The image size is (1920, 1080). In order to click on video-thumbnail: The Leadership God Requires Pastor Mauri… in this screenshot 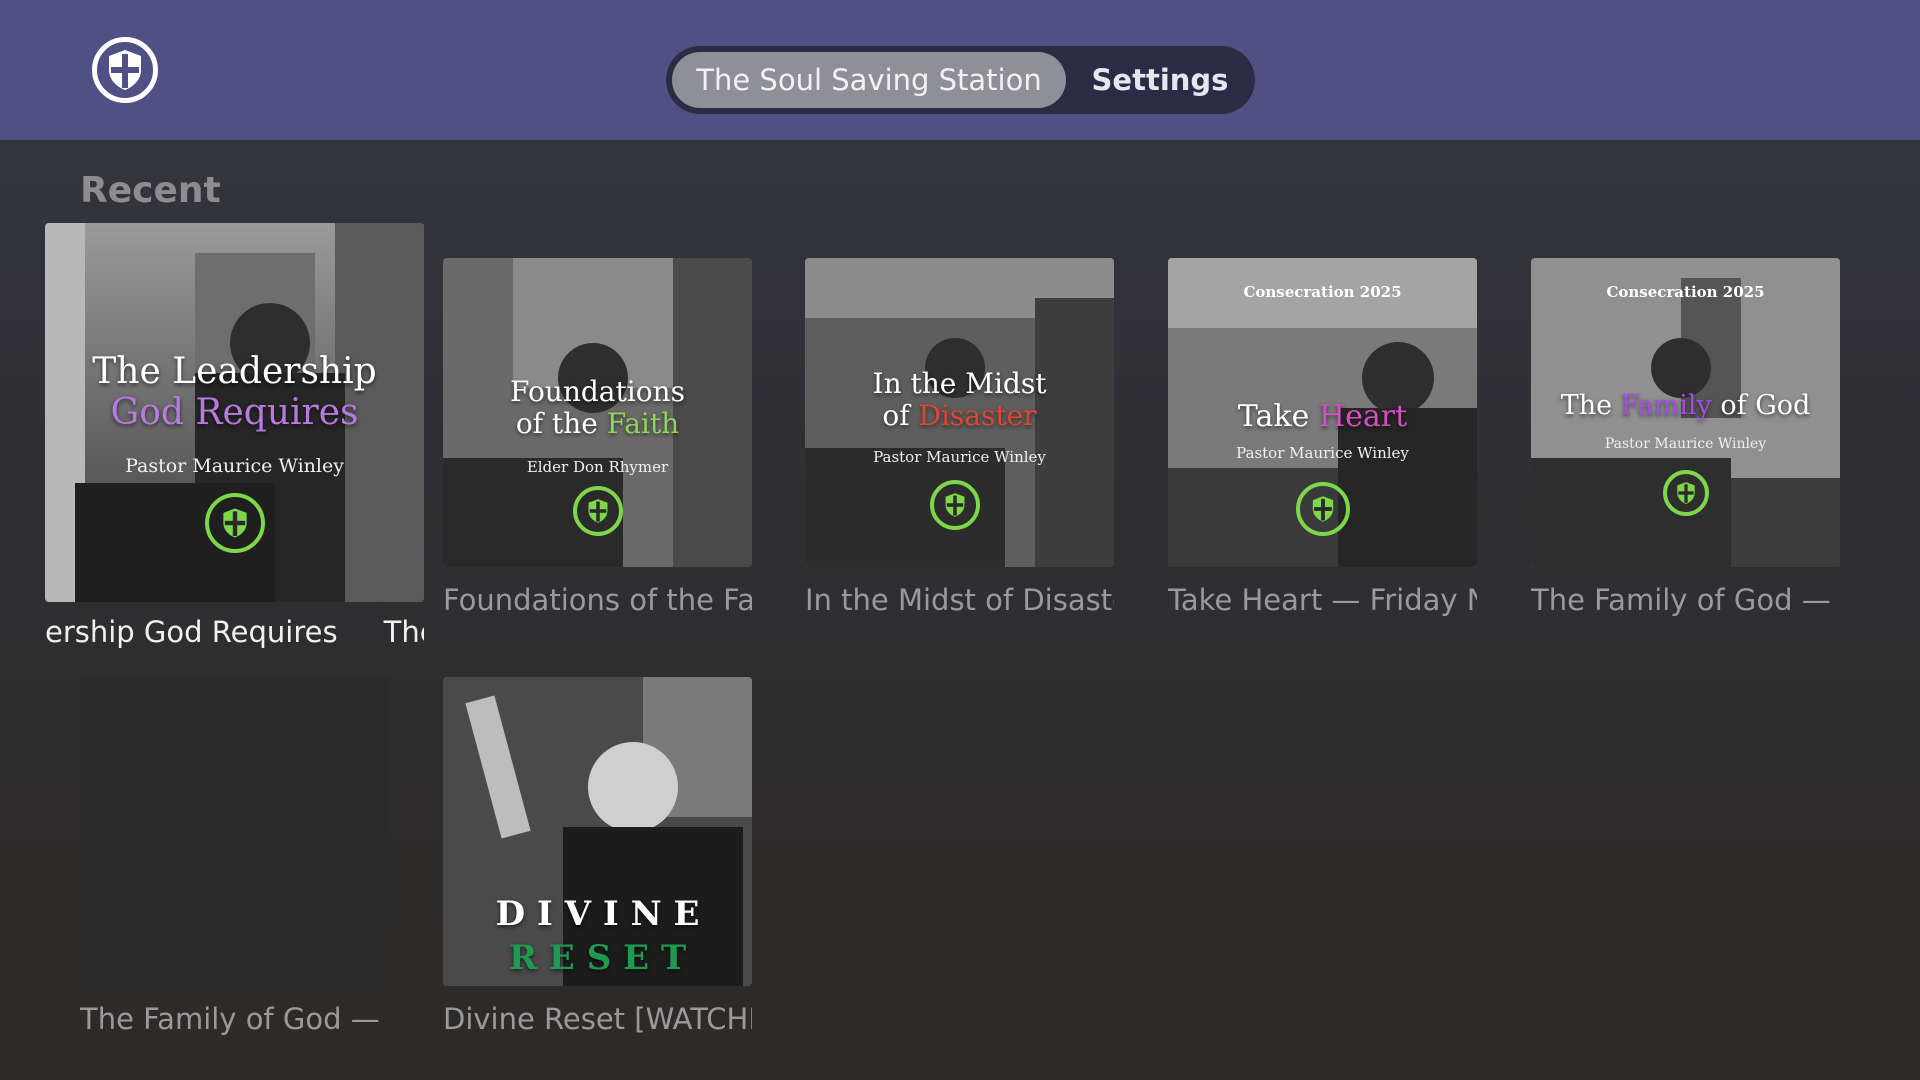, I will do `click(234, 412)`.